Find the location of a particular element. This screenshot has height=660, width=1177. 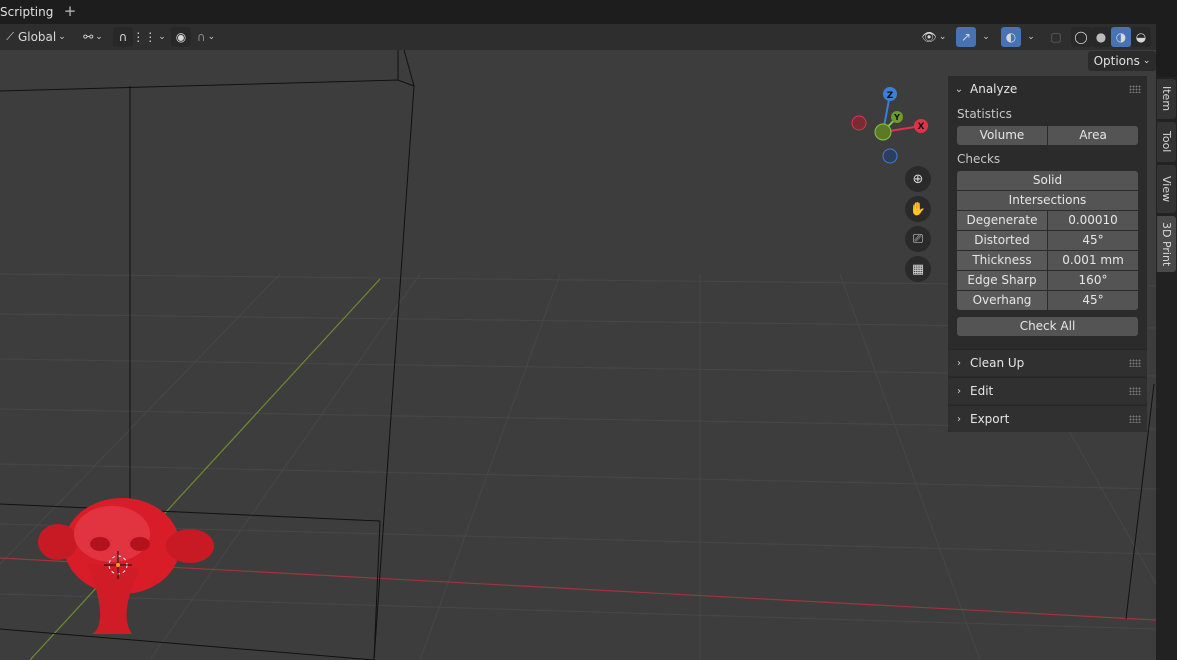

degenerate-field: 0.00010 is located at coordinates (1093, 220).